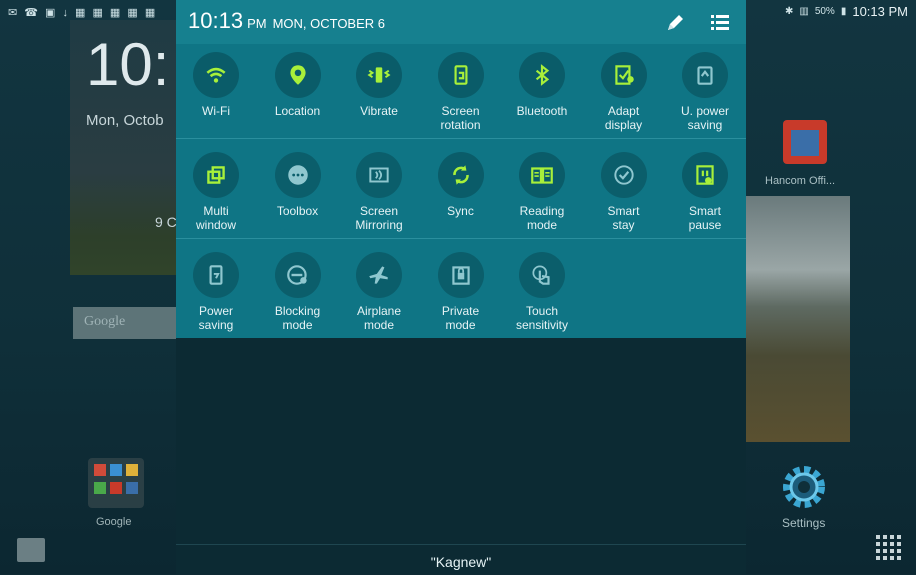 Image resolution: width=916 pixels, height=575 pixels. Describe the element at coordinates (804, 523) in the screenshot. I see `settings-label: Settings` at that location.